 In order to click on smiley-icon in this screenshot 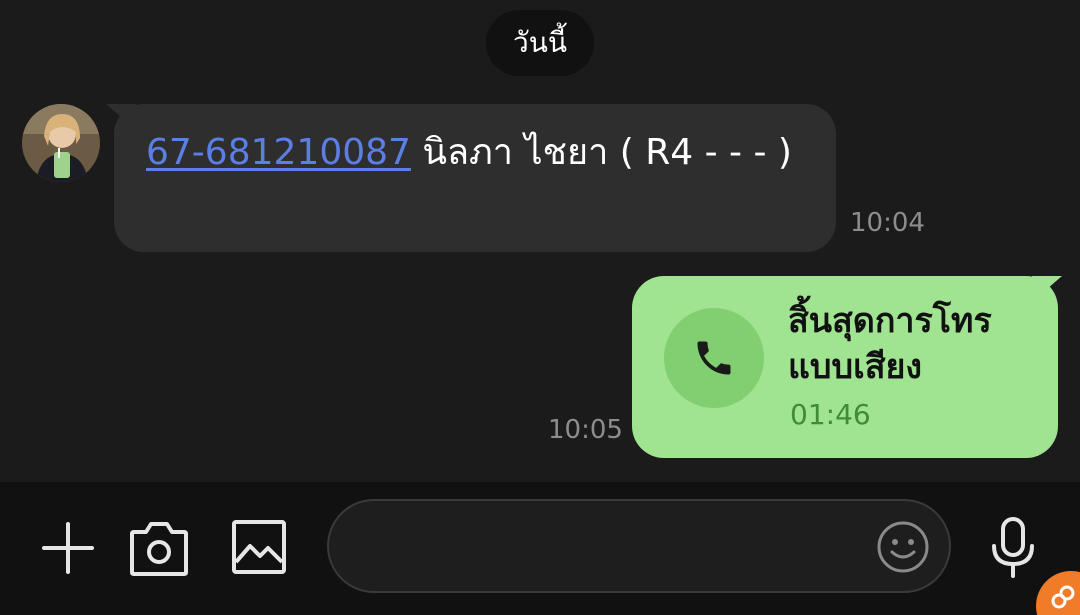, I will do `click(903, 547)`.